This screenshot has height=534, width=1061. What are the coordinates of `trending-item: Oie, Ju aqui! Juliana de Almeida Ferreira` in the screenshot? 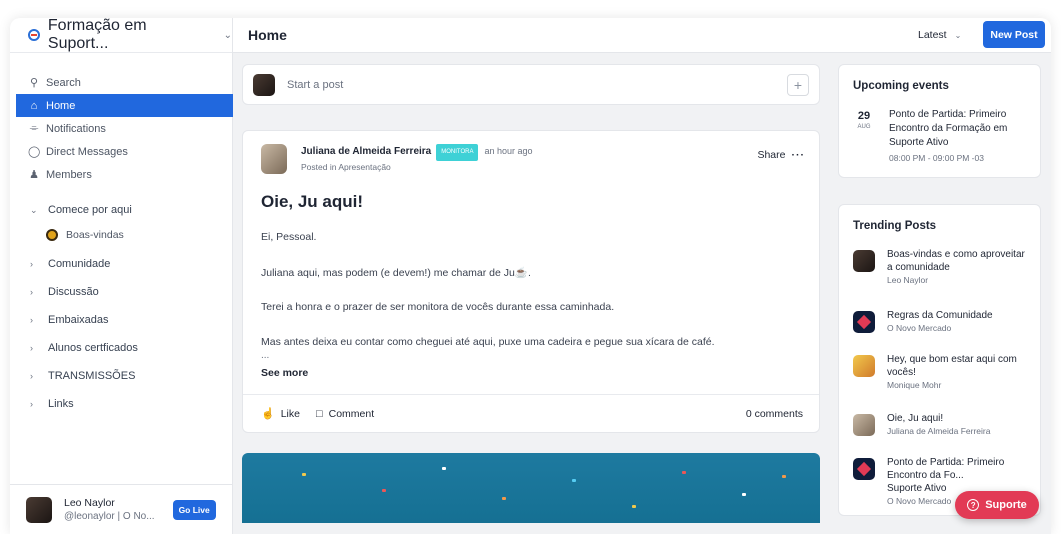 It's located at (941, 425).